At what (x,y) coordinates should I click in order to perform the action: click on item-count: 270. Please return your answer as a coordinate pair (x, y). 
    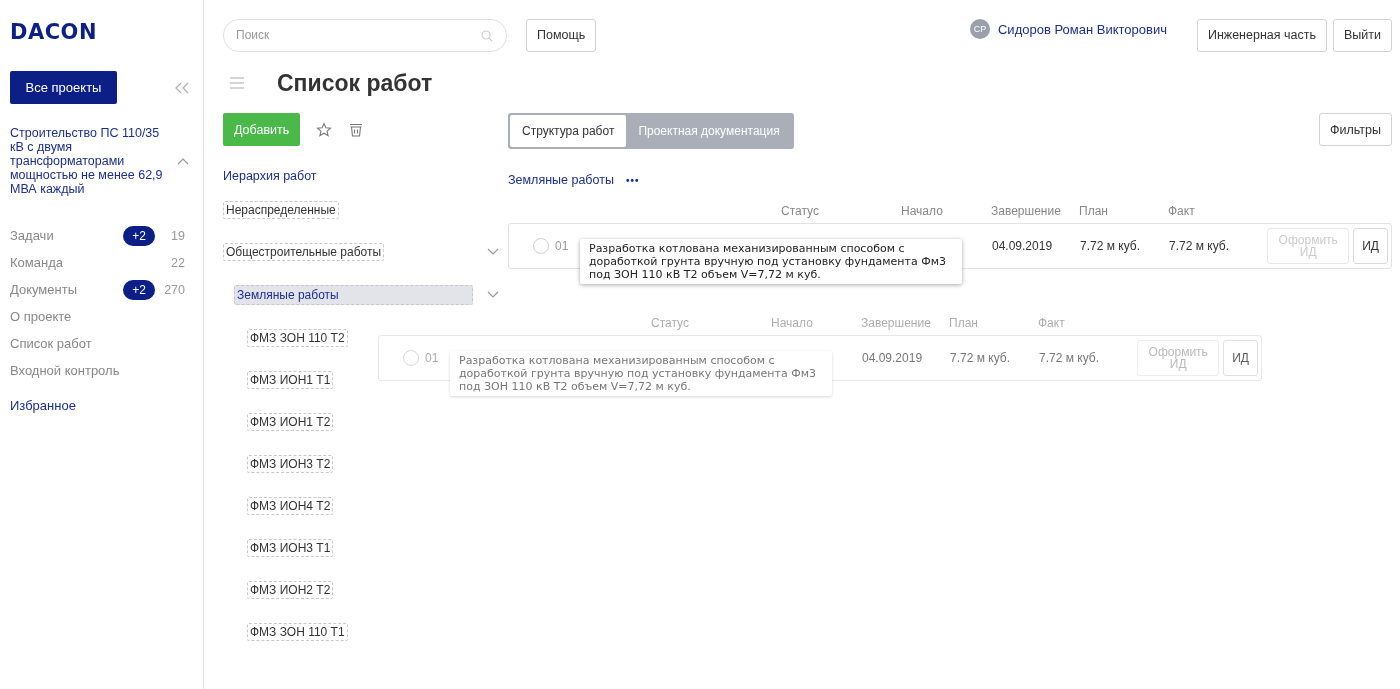
    Looking at the image, I should click on (174, 289).